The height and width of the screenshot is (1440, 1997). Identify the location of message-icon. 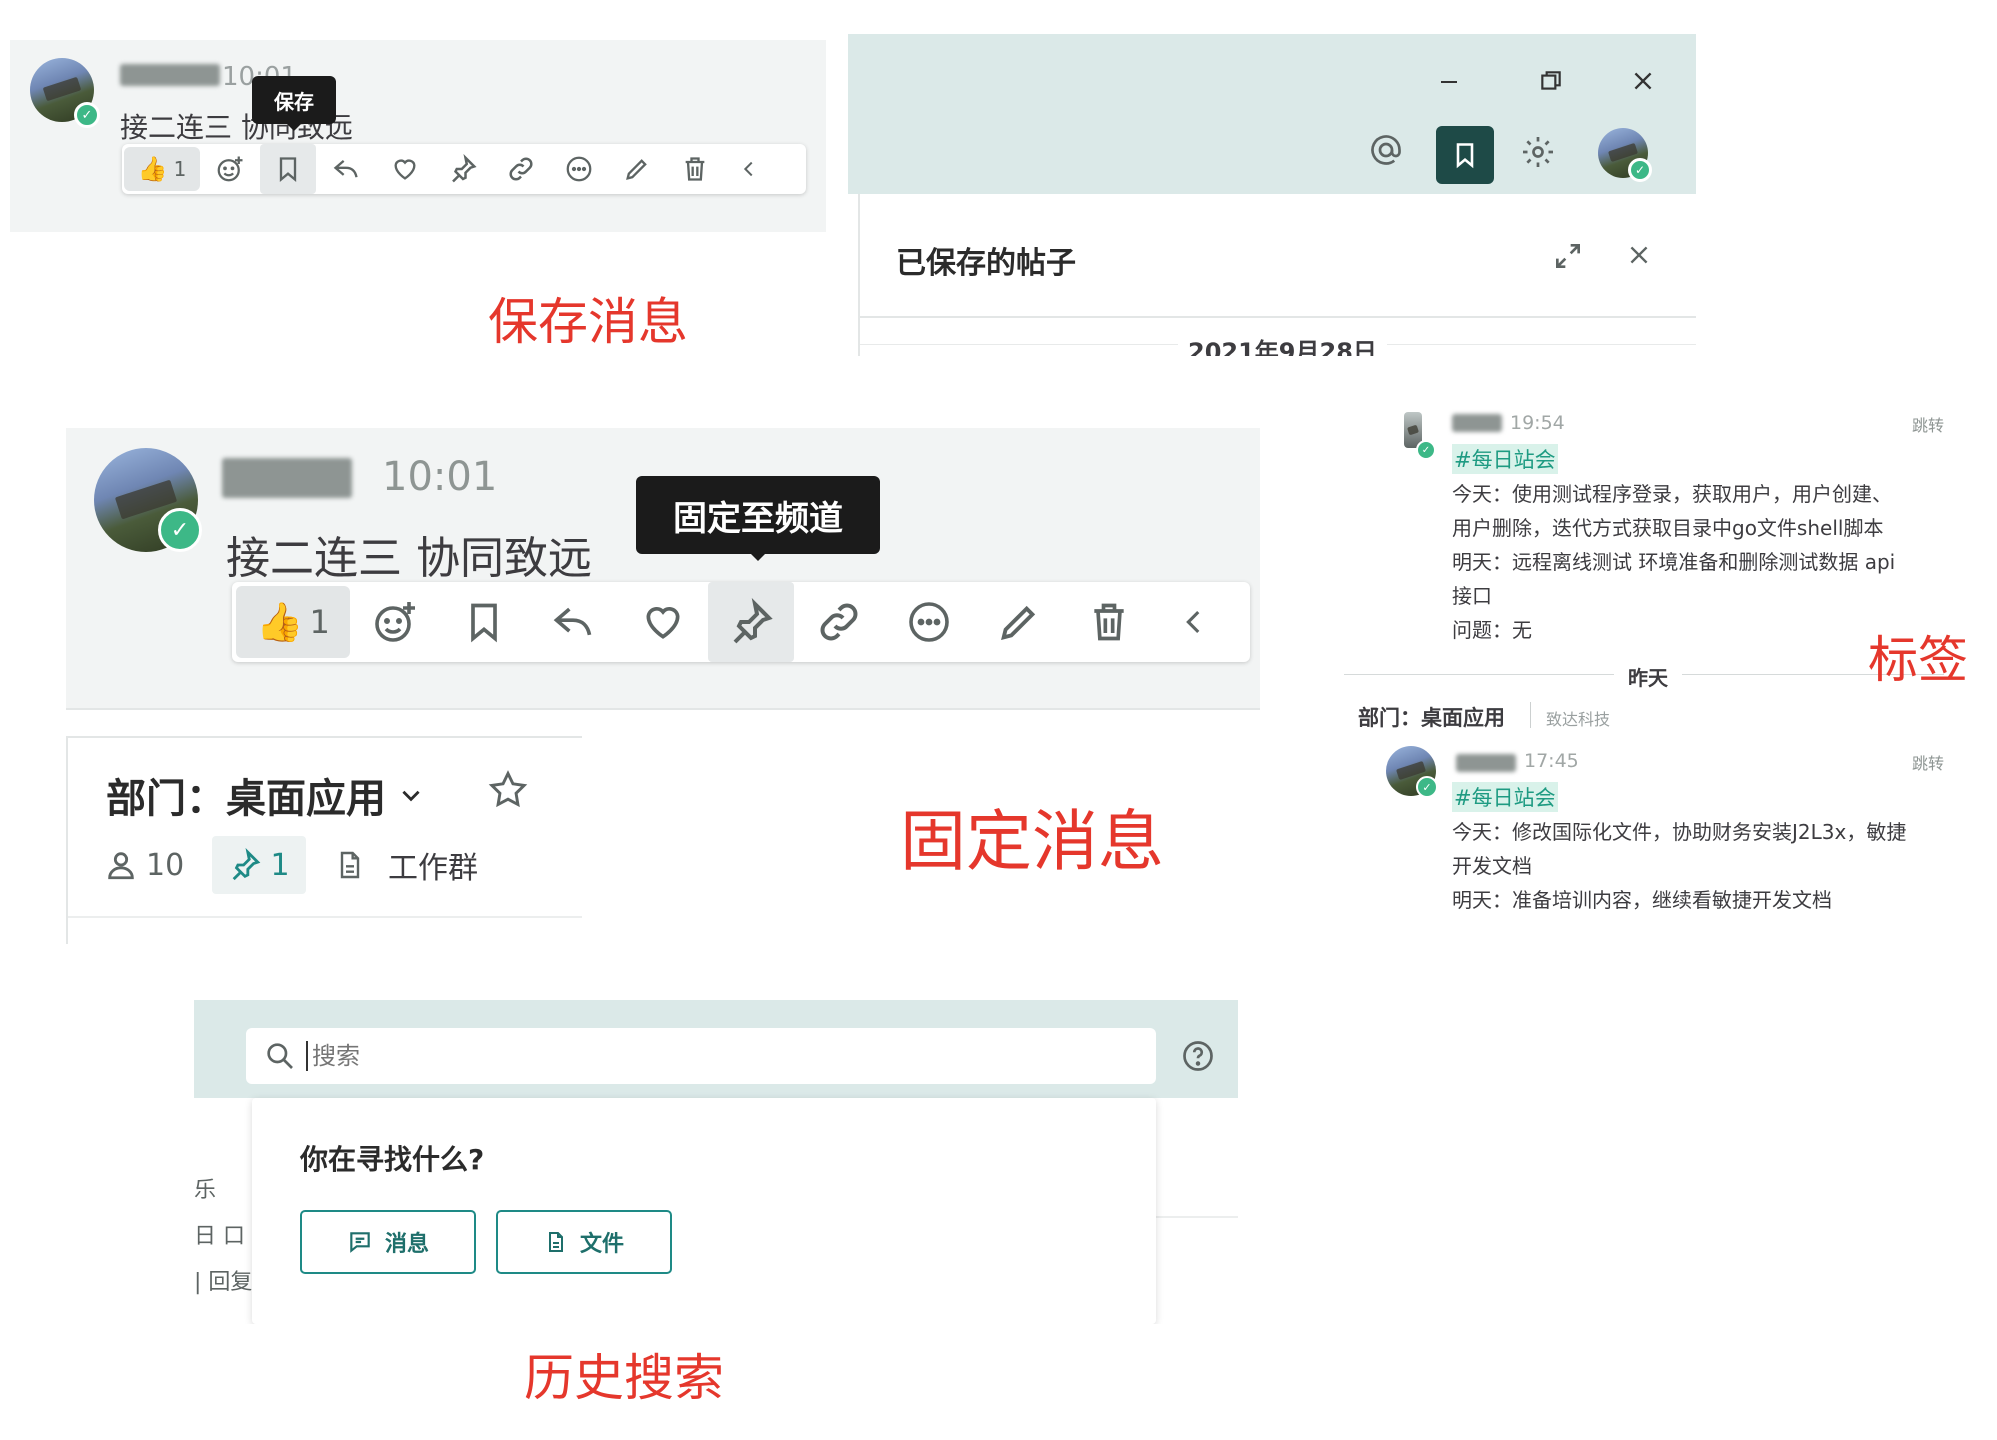
(360, 1242).